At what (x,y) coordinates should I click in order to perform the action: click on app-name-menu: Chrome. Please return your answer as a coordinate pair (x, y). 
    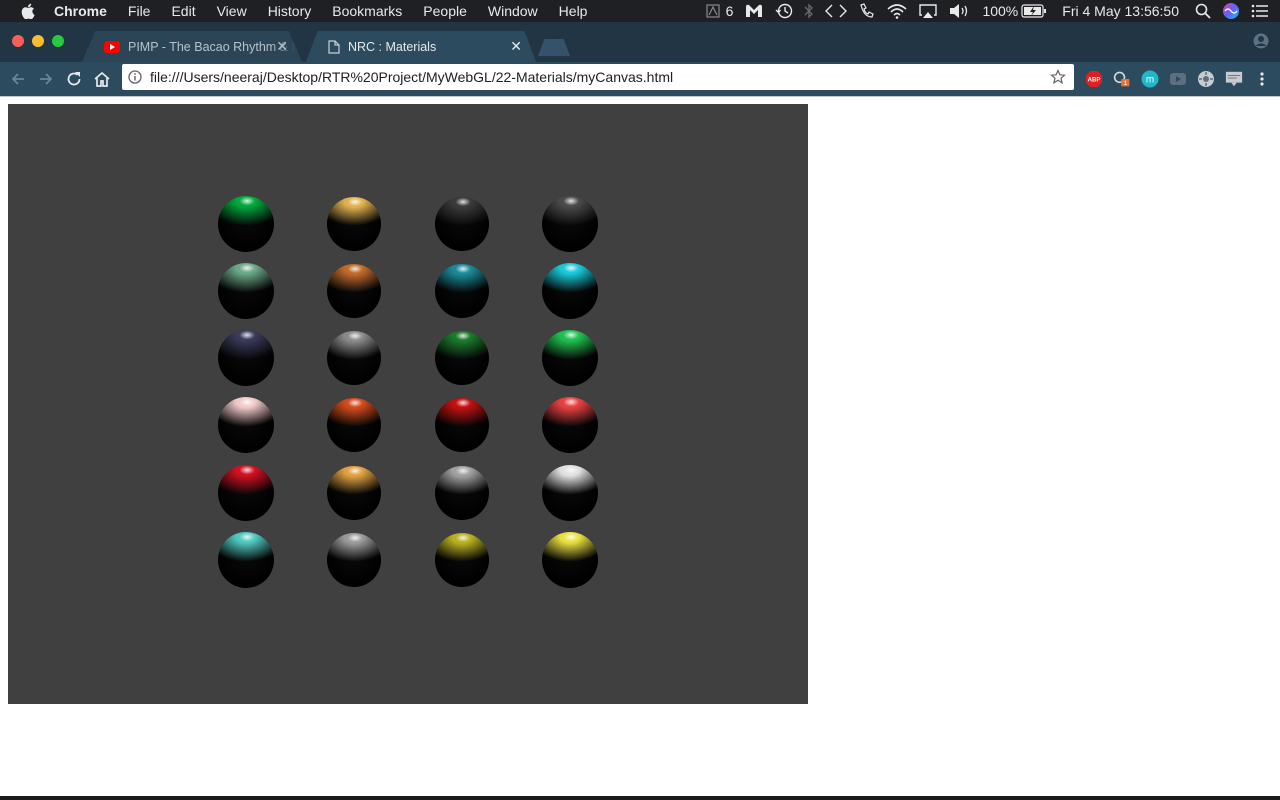
    Looking at the image, I should click on (80, 11).